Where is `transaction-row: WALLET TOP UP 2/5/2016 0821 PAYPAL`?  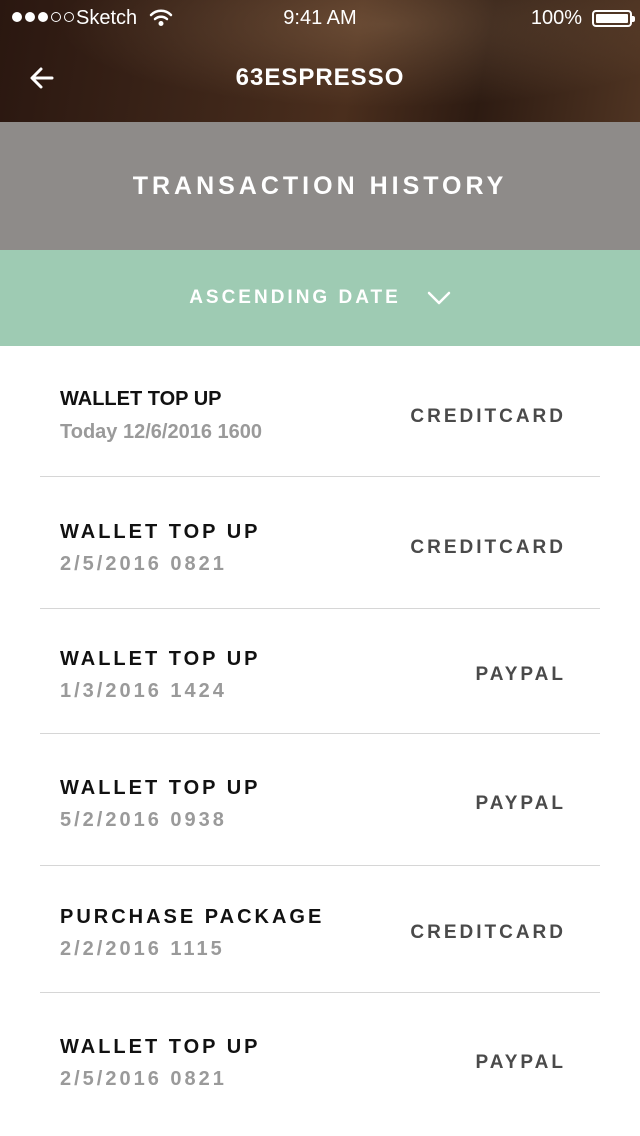
transaction-row: WALLET TOP UP 2/5/2016 0821 PAYPAL is located at coordinates (320, 1063).